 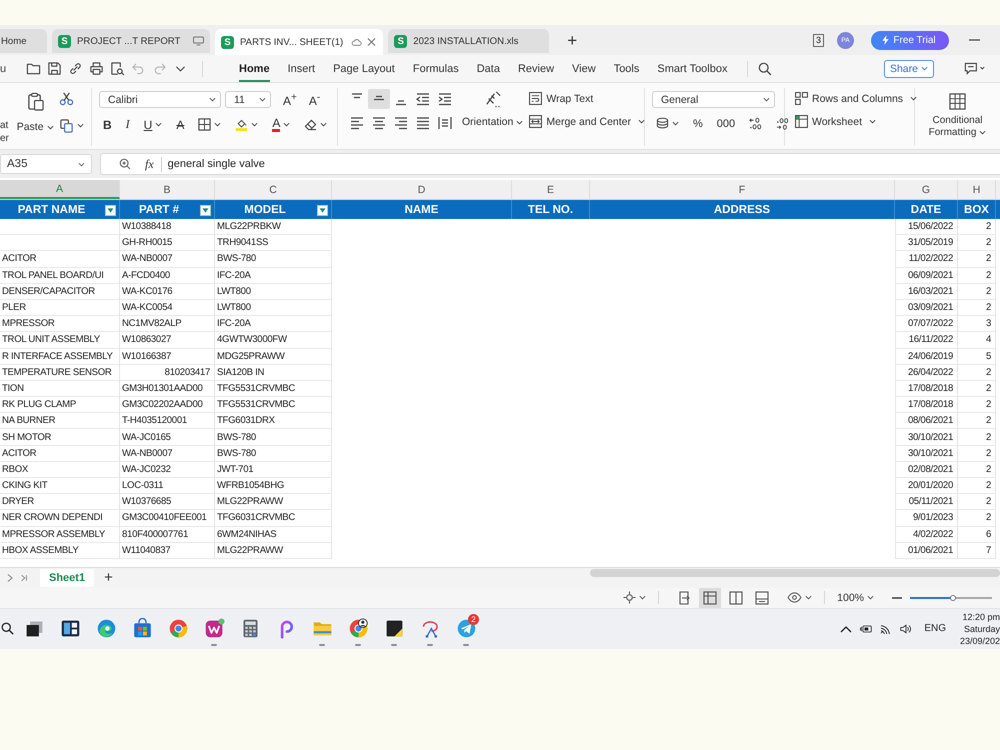 What do you see at coordinates (909, 69) in the screenshot?
I see `share-button: Share` at bounding box center [909, 69].